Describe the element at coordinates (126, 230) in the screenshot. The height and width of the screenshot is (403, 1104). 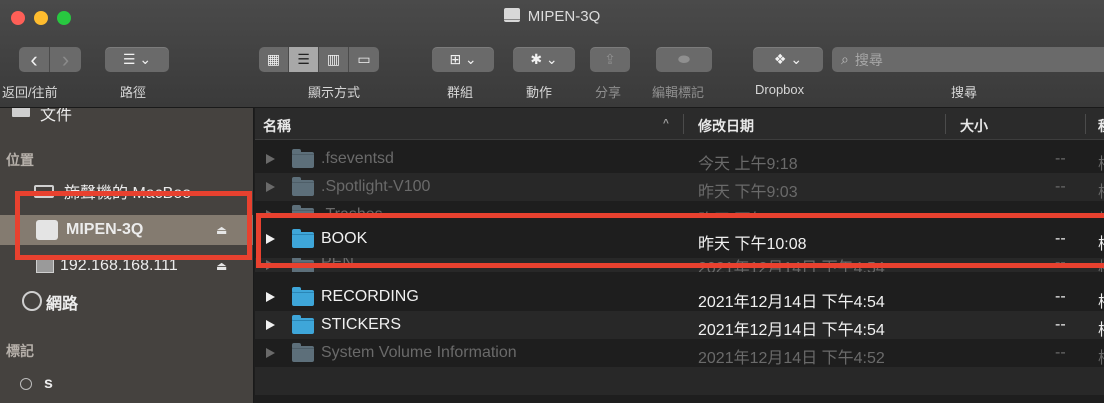
I see `sidebar-item-mipen-3q: MIPEN-3Q ⏏` at that location.